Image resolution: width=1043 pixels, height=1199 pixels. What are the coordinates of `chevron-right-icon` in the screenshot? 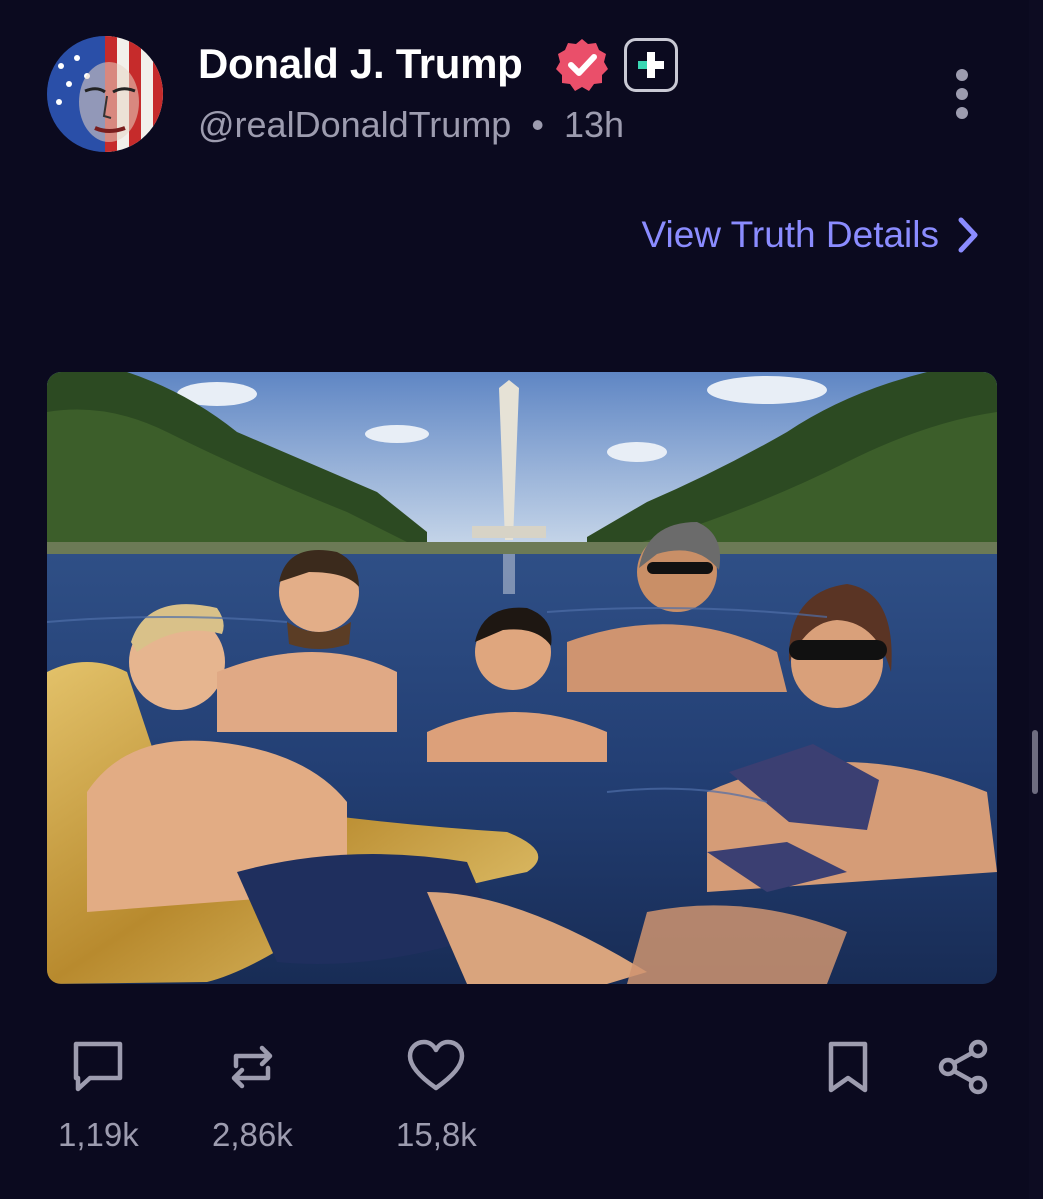 It's located at (968, 235).